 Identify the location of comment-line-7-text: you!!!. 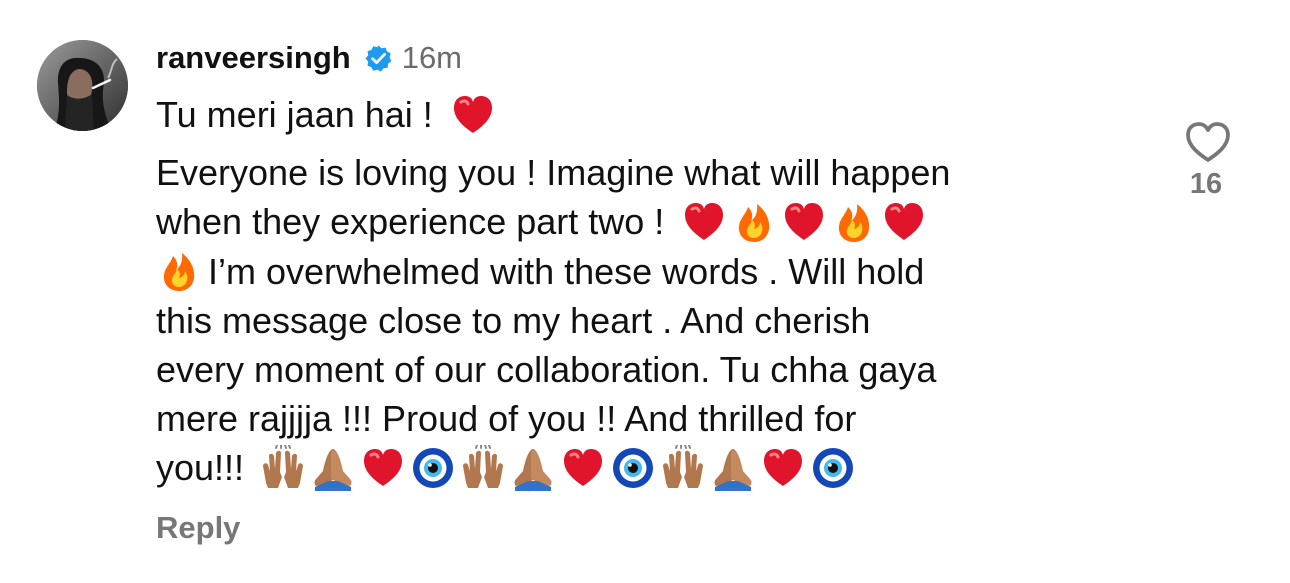
(200, 468).